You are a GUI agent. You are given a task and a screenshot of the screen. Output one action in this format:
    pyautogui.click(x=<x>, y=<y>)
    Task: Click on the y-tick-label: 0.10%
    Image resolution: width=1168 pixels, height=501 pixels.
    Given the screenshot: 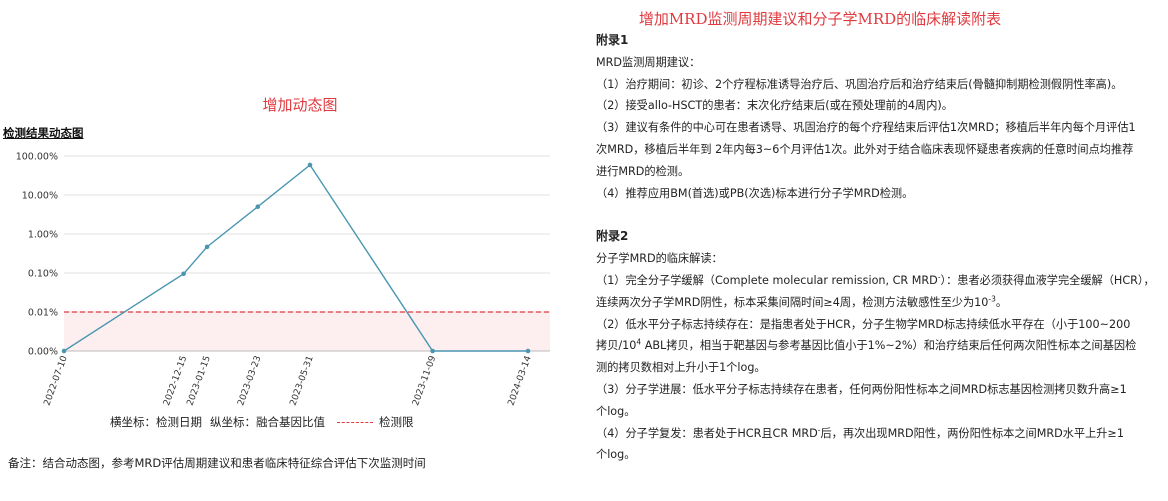 What is the action you would take?
    pyautogui.click(x=43, y=274)
    